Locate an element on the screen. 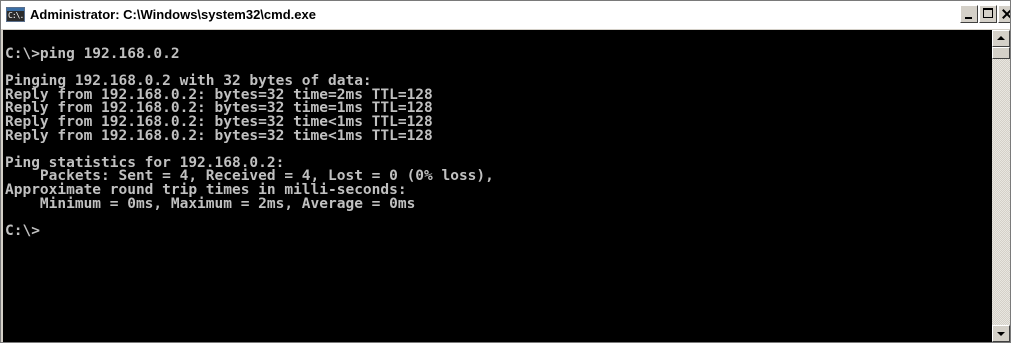 This screenshot has width=1011, height=343. console-line: C:\>ping 192.168.0.2 is located at coordinates (92, 54).